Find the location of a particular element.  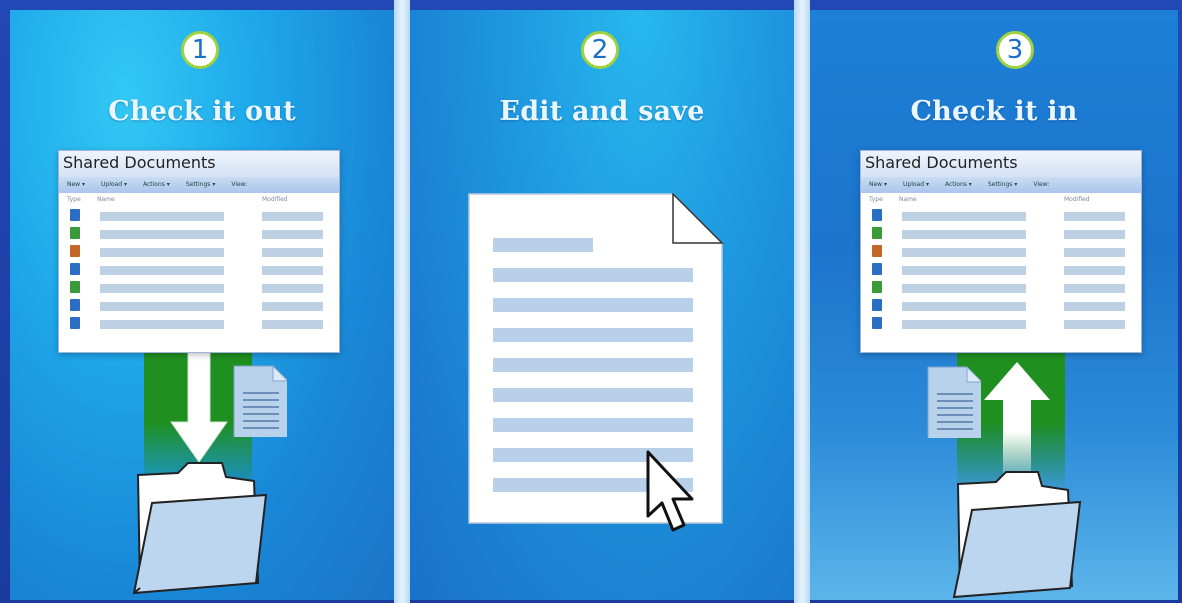

down-arrow-icon is located at coordinates (199, 407).